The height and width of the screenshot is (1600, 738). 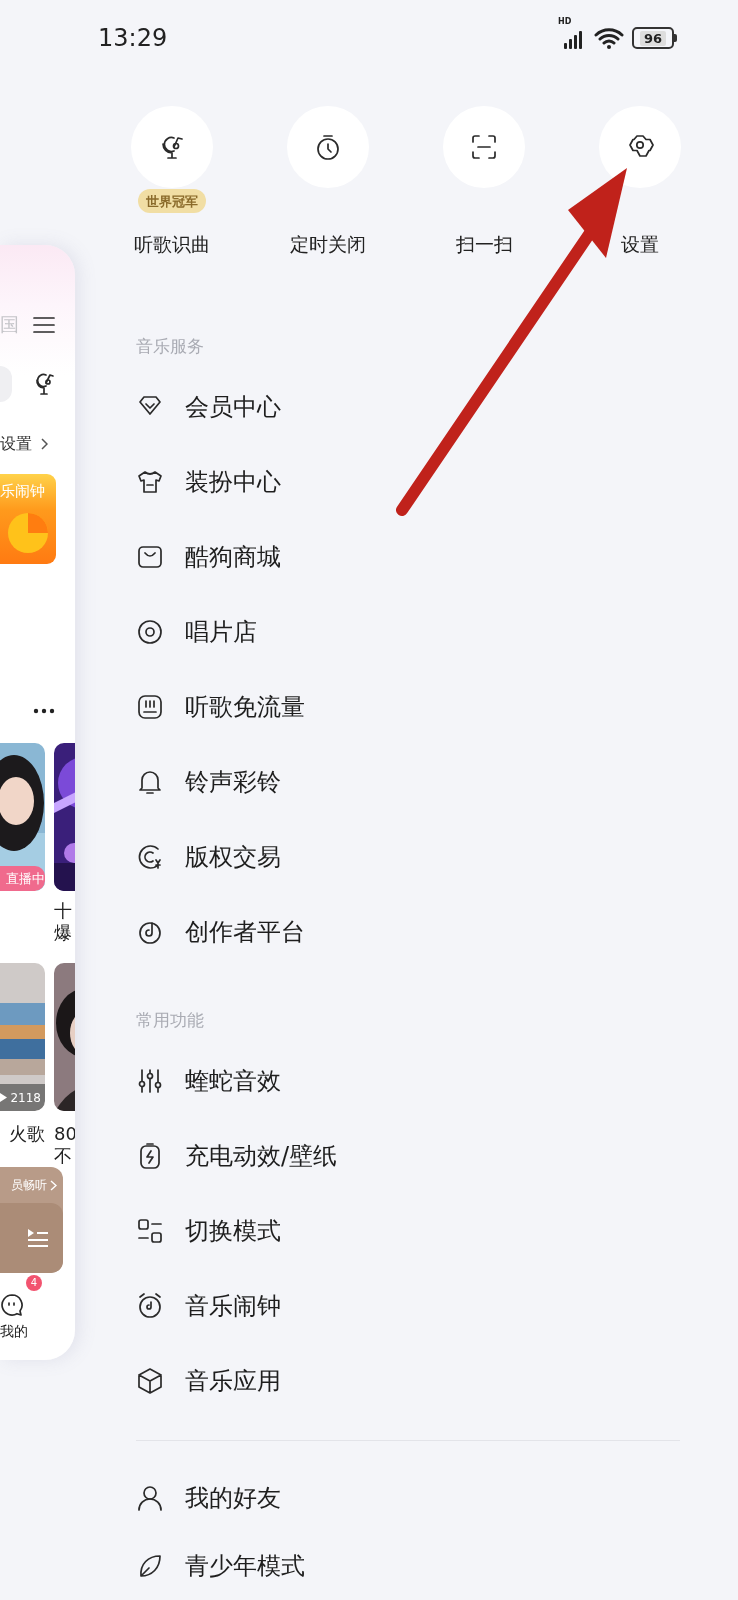 I want to click on banner-title: 乐闹钟, so click(x=22, y=491).